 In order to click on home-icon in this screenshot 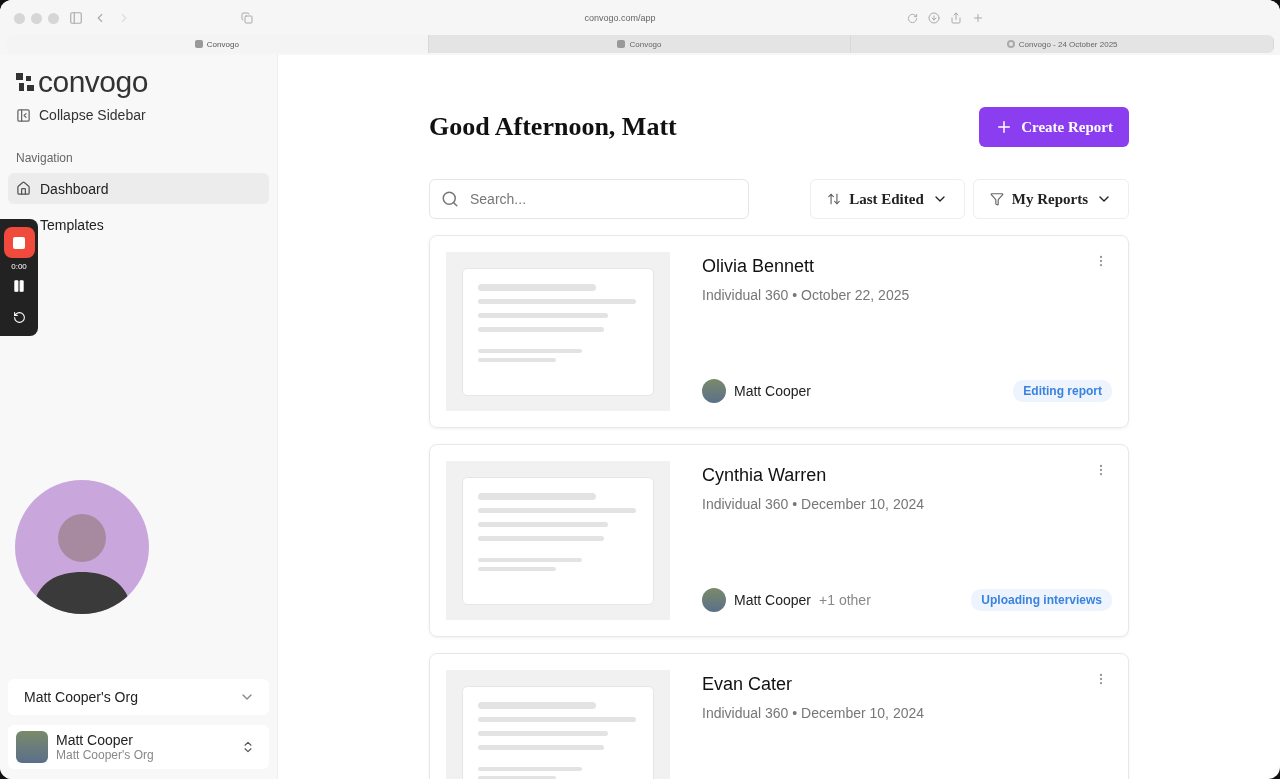, I will do `click(23, 188)`.